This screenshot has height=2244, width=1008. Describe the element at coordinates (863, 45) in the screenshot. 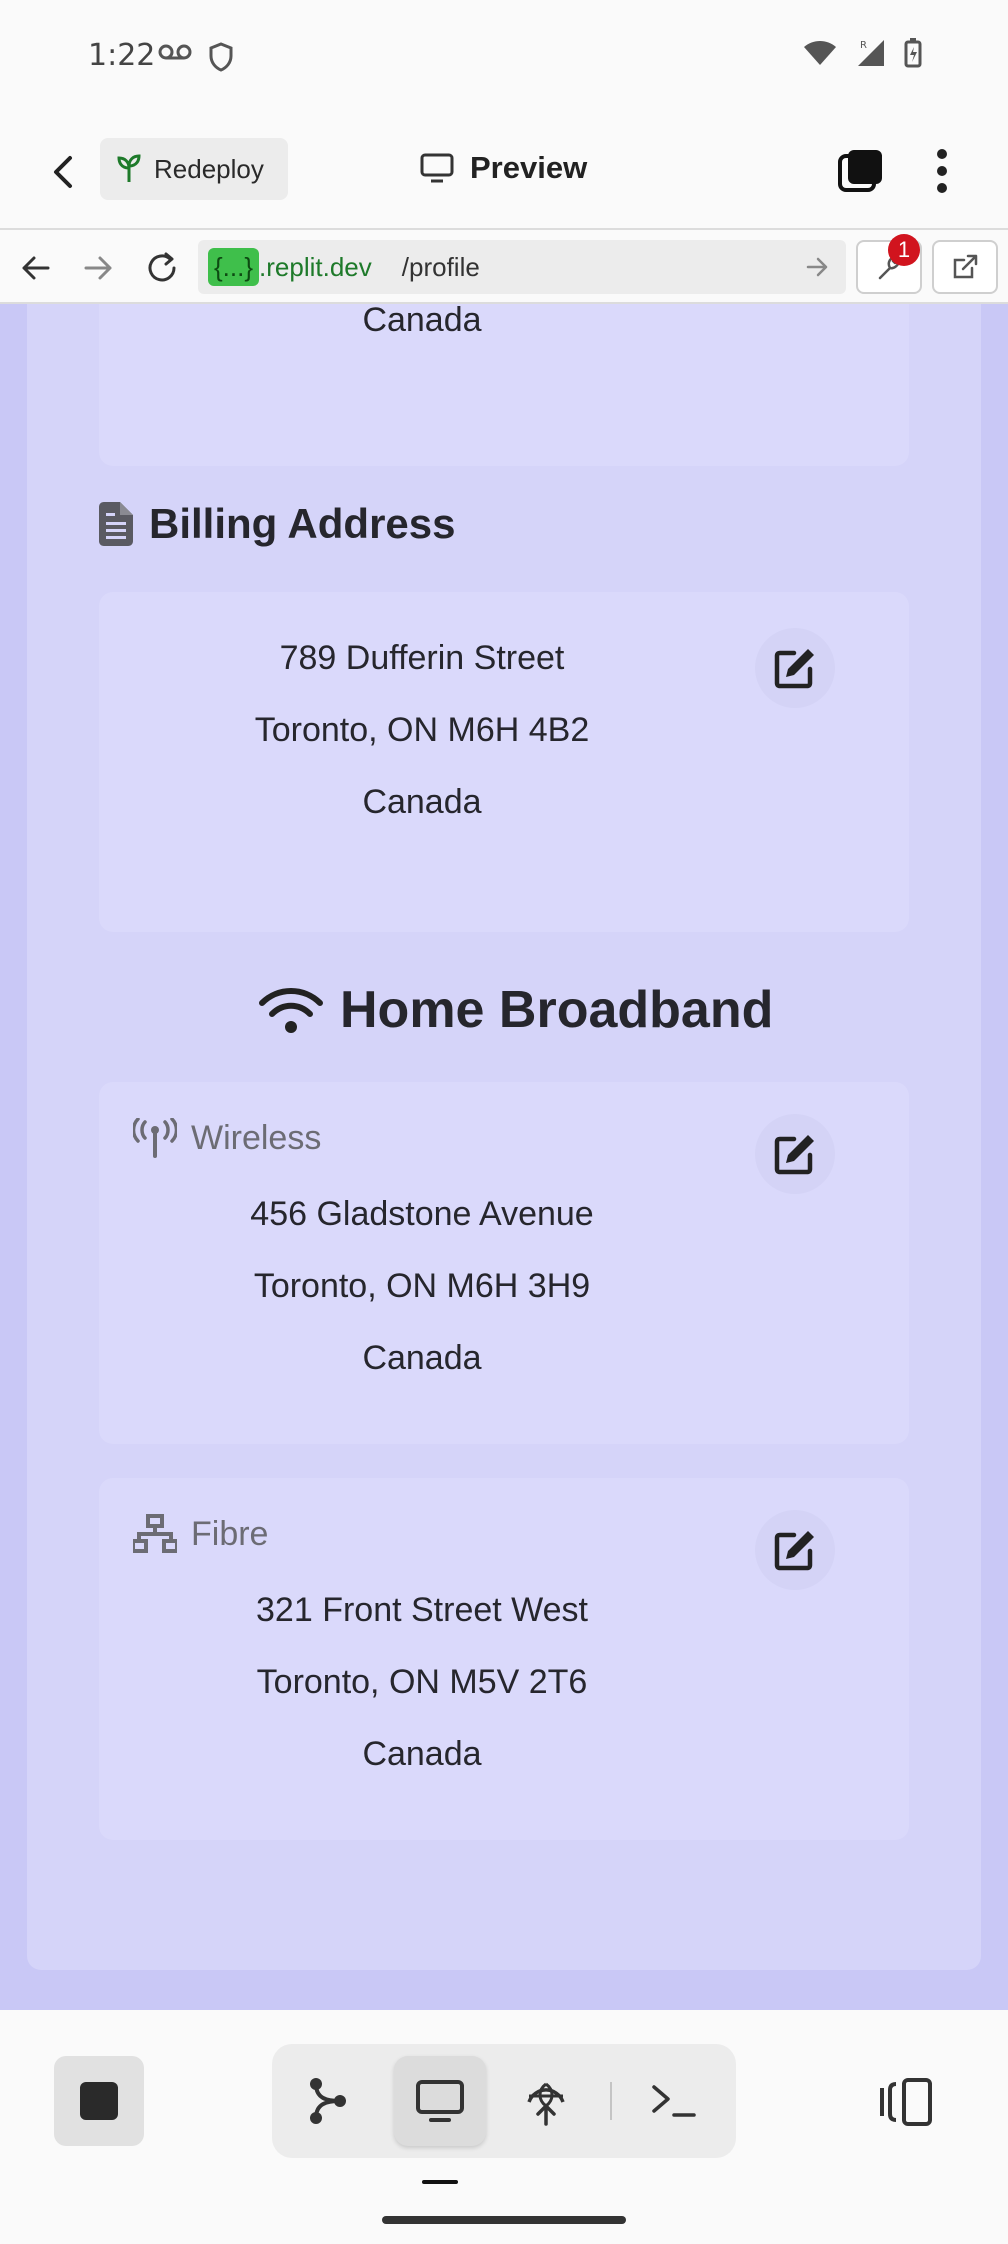

I see `svg-text: R` at that location.